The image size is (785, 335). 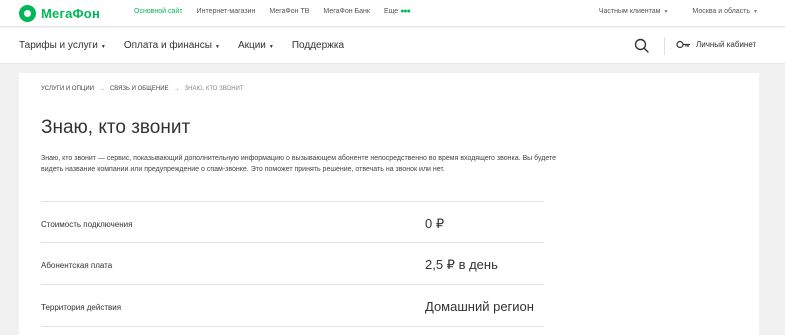 I want to click on param-row-subscription-fee: Абонентская плата 2,5 ₽ в день, so click(x=292, y=264).